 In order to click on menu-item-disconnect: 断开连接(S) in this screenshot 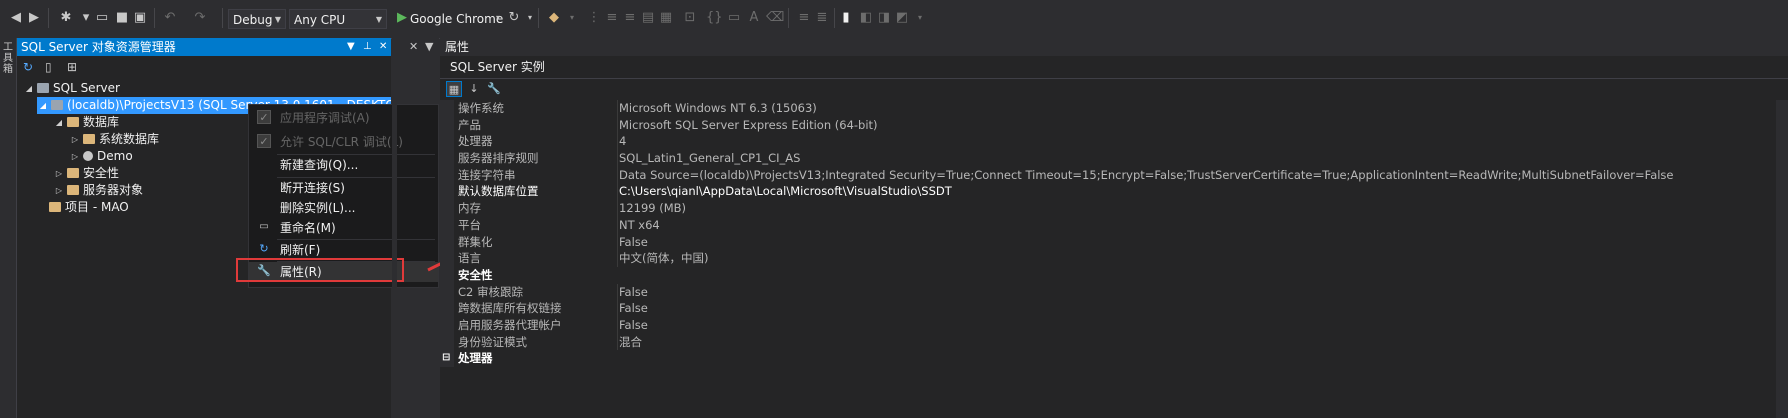, I will do `click(343, 188)`.